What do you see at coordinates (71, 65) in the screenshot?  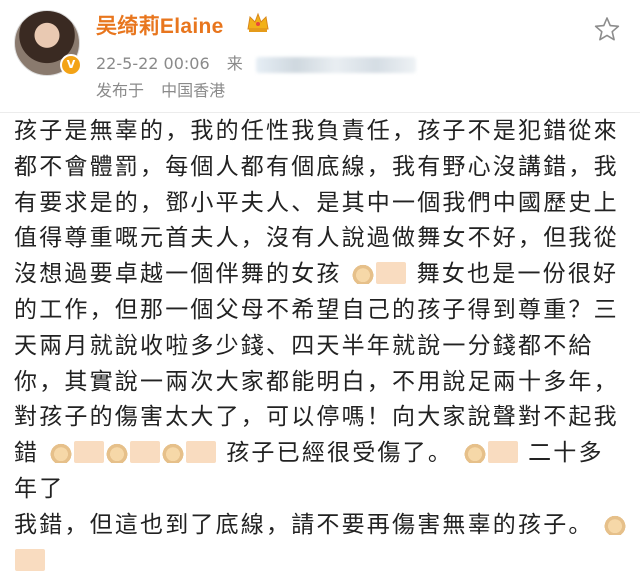 I see `verified-badge-icon: V` at bounding box center [71, 65].